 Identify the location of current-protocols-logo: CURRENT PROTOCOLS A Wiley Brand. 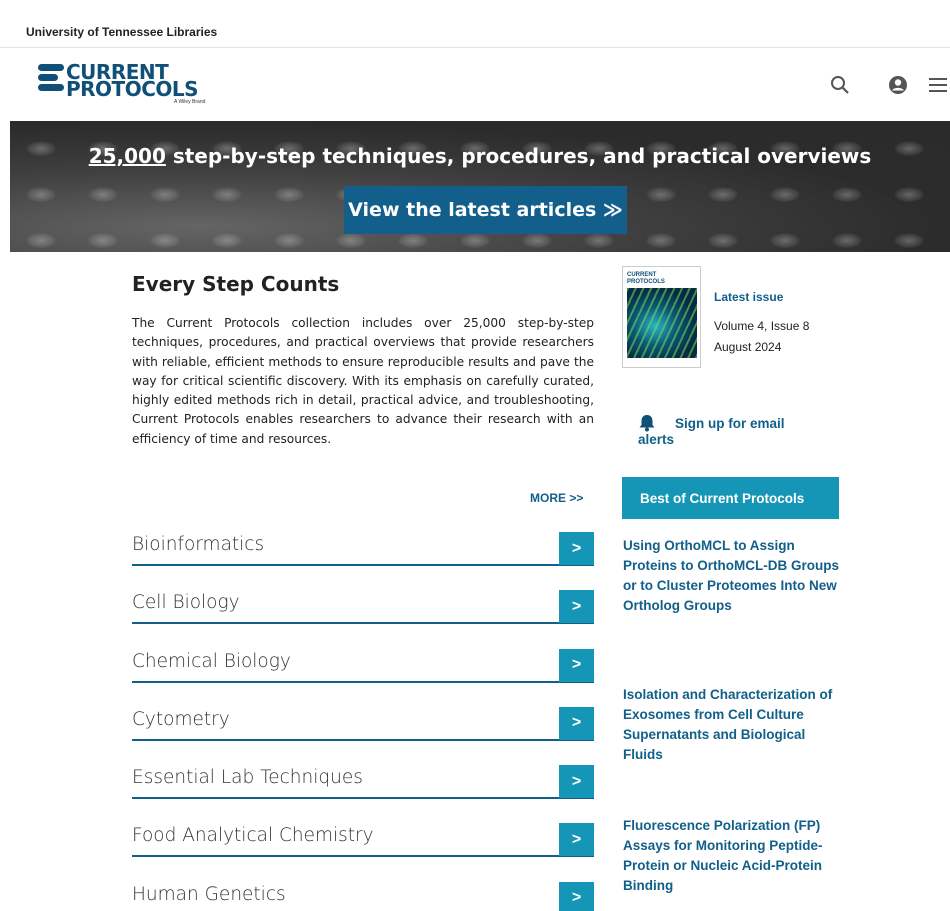
(128, 83).